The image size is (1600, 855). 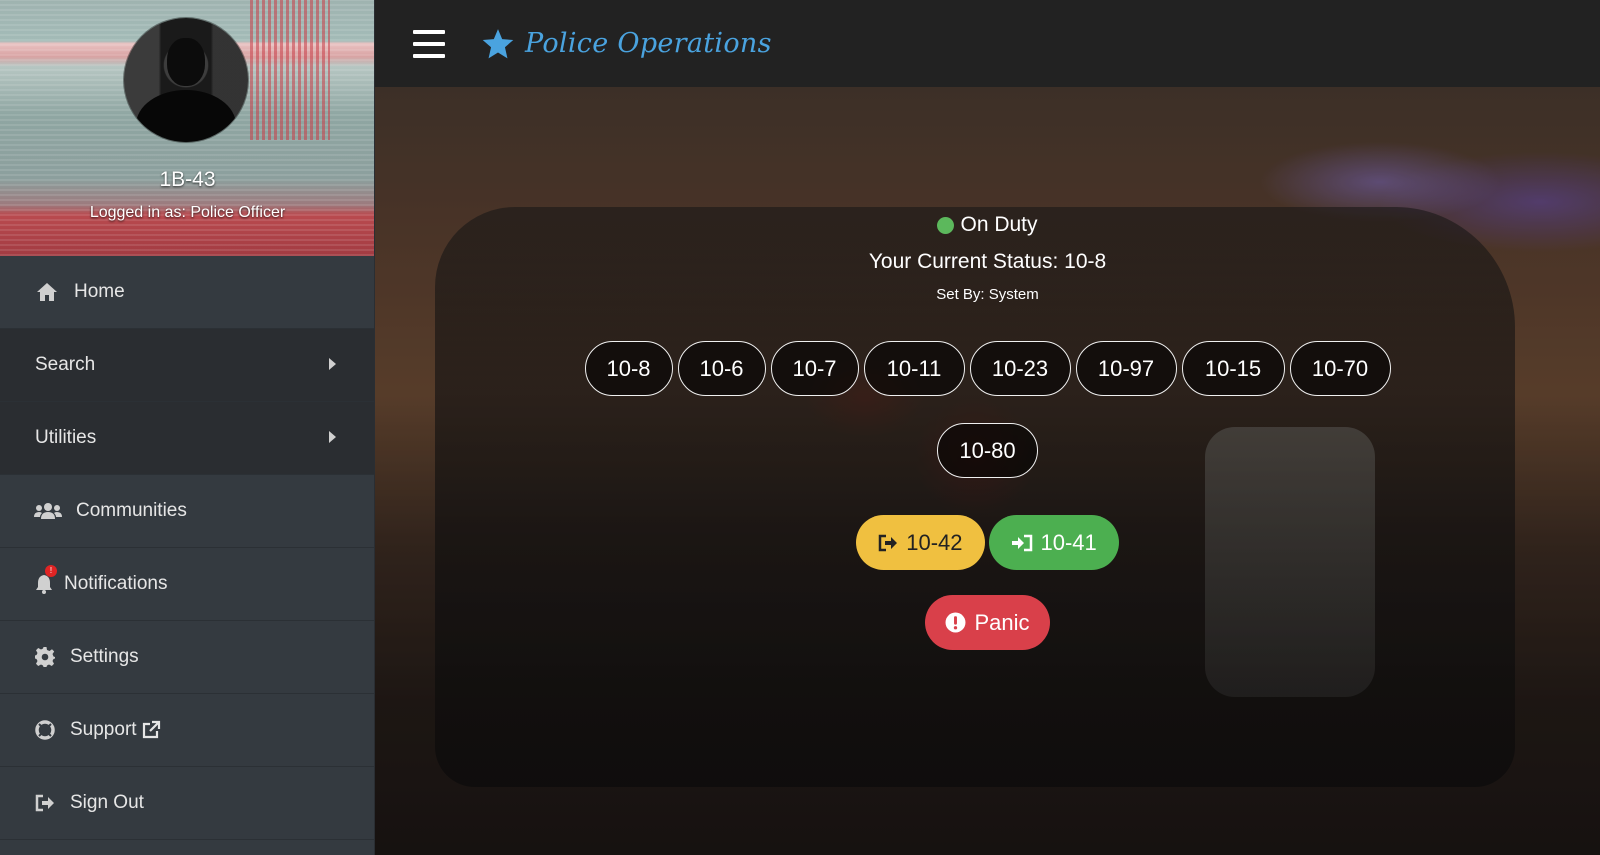 What do you see at coordinates (1126, 368) in the screenshot?
I see `status-code-button: 10-97` at bounding box center [1126, 368].